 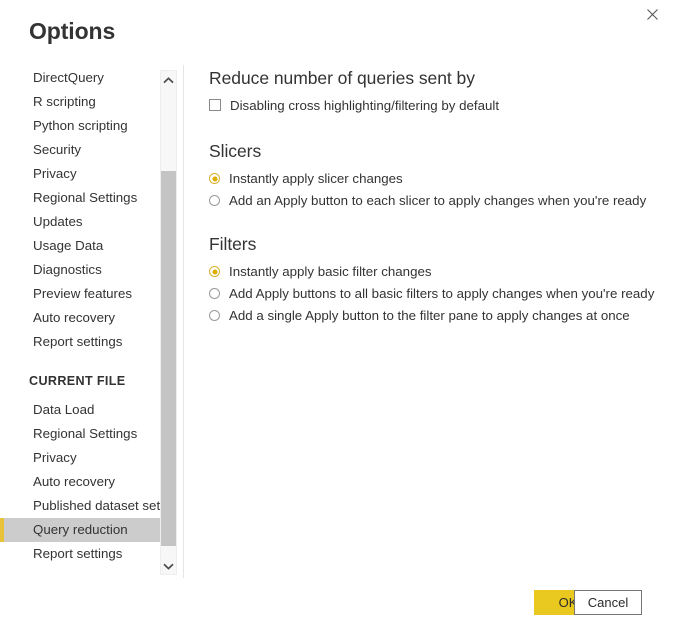 I want to click on scrollbar-thumb, so click(x=168, y=358).